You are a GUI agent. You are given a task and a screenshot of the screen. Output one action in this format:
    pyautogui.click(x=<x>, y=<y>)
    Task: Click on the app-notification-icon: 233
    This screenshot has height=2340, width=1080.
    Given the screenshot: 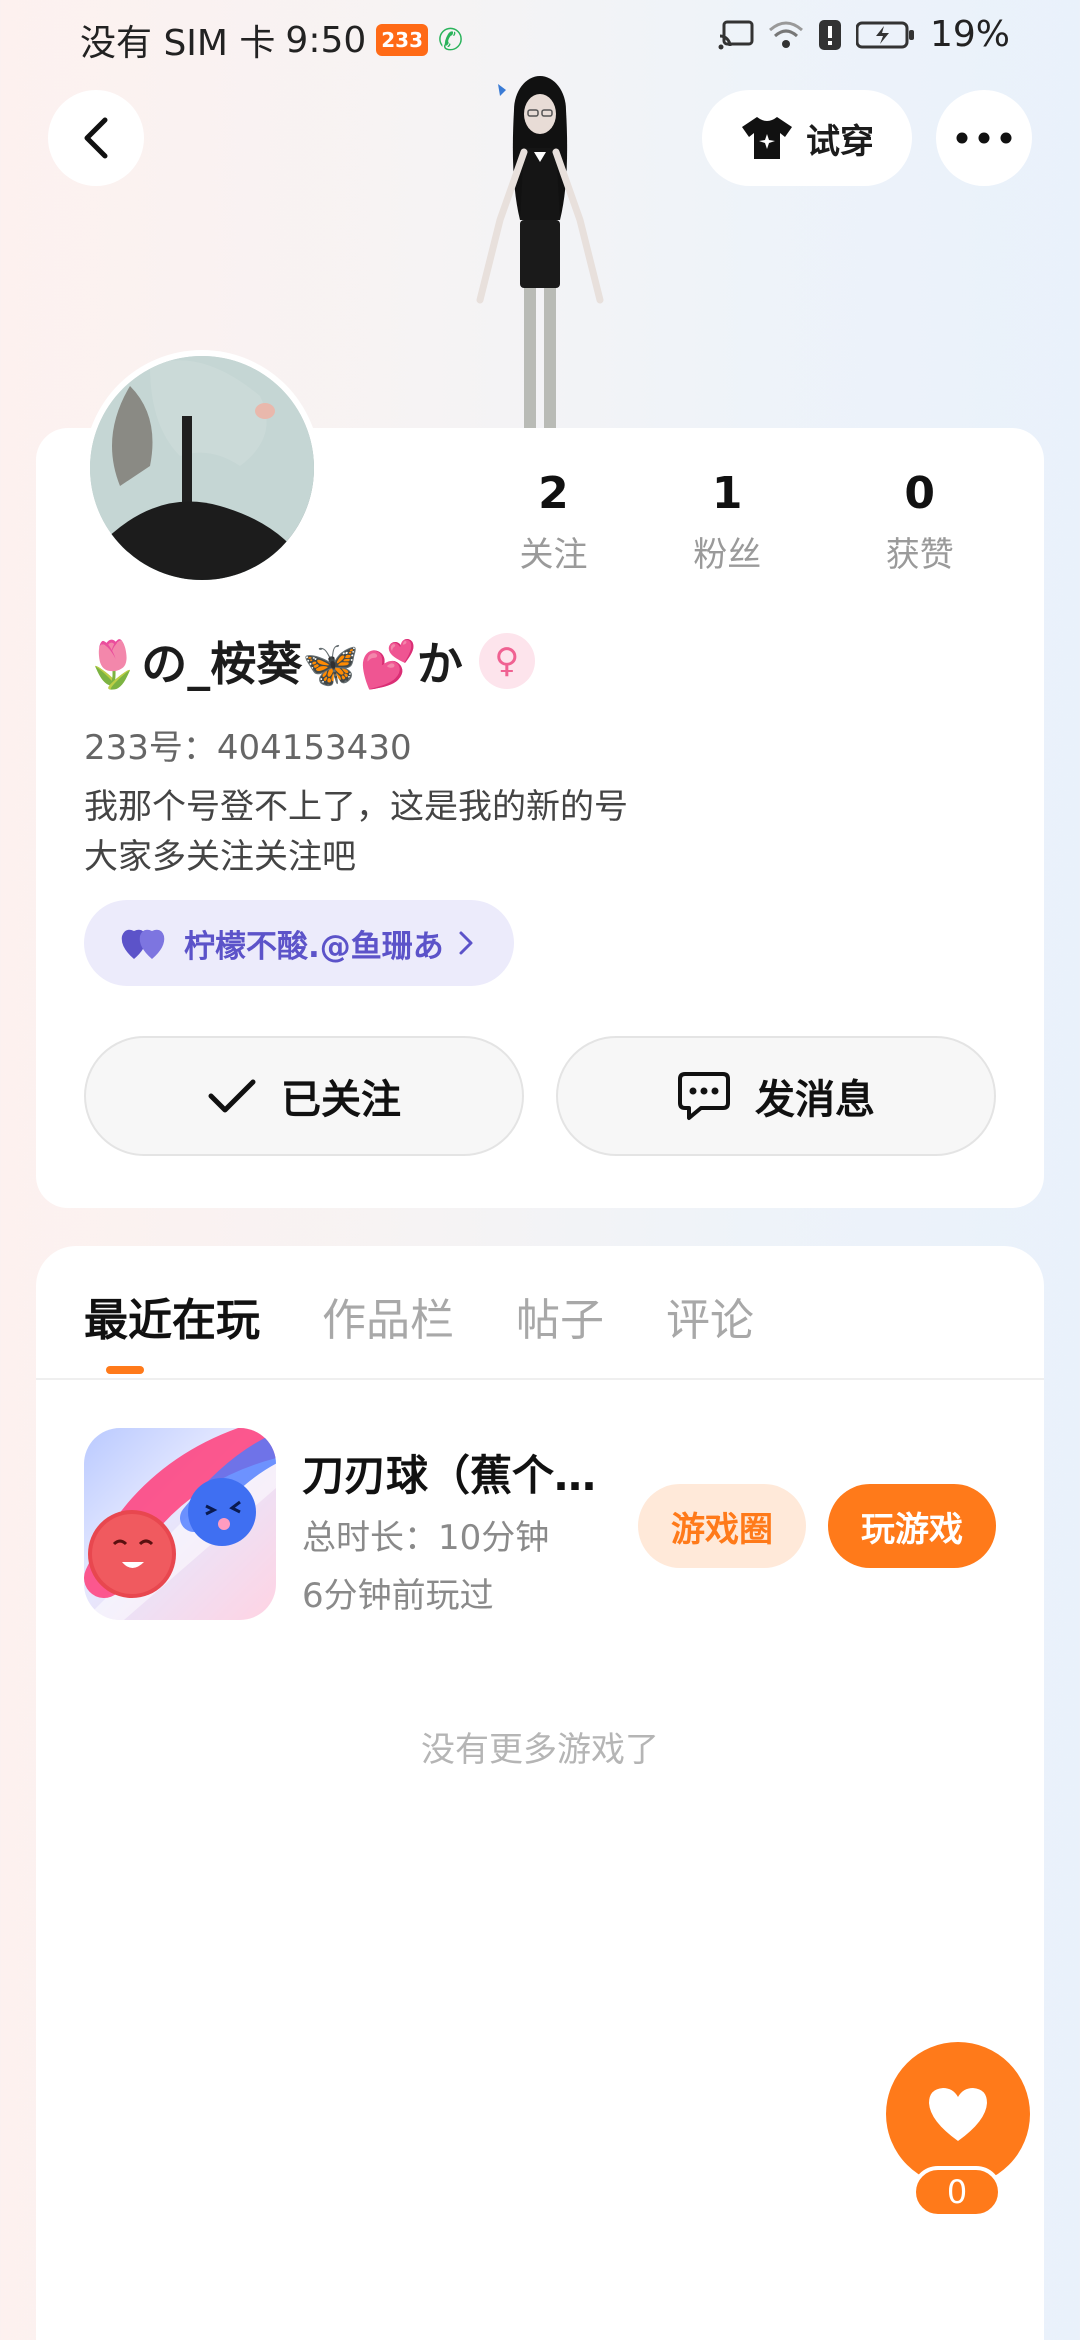 What is the action you would take?
    pyautogui.click(x=402, y=40)
    